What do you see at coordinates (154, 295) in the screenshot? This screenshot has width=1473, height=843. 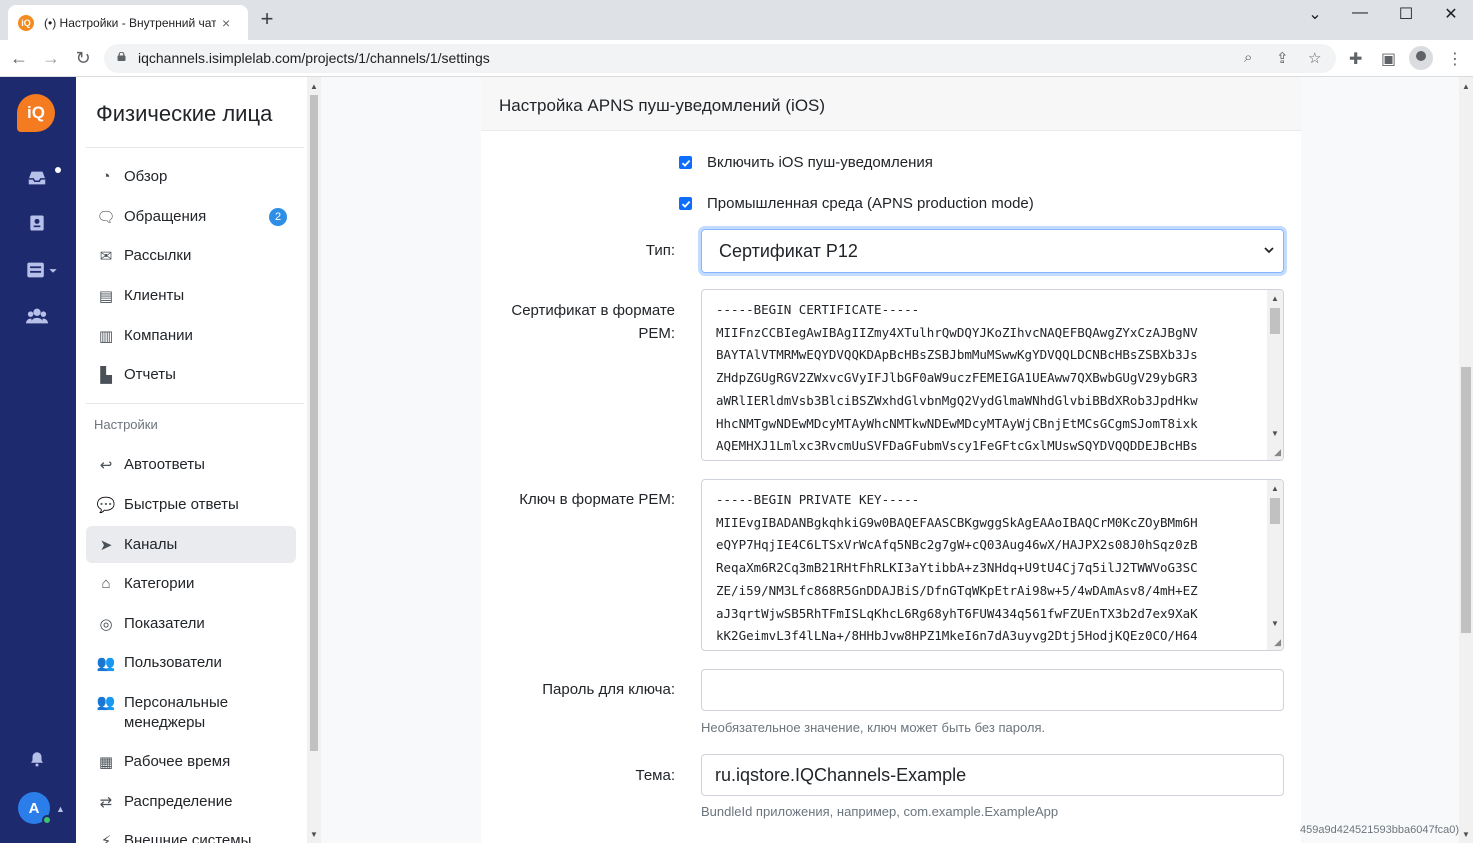 I see `sidebar-item-label: Клиенты` at bounding box center [154, 295].